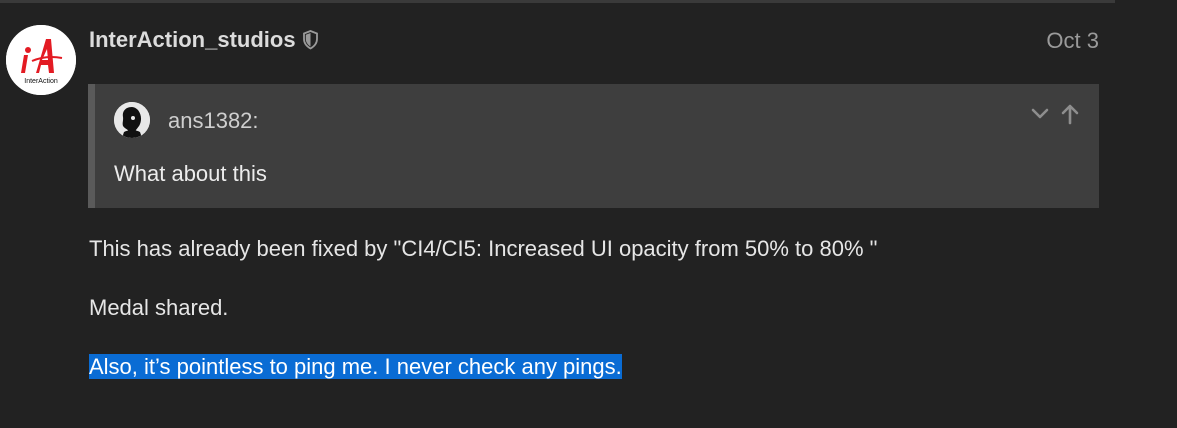 The height and width of the screenshot is (428, 1177). Describe the element at coordinates (192, 40) in the screenshot. I see `username-label: InterAction_studios` at that location.